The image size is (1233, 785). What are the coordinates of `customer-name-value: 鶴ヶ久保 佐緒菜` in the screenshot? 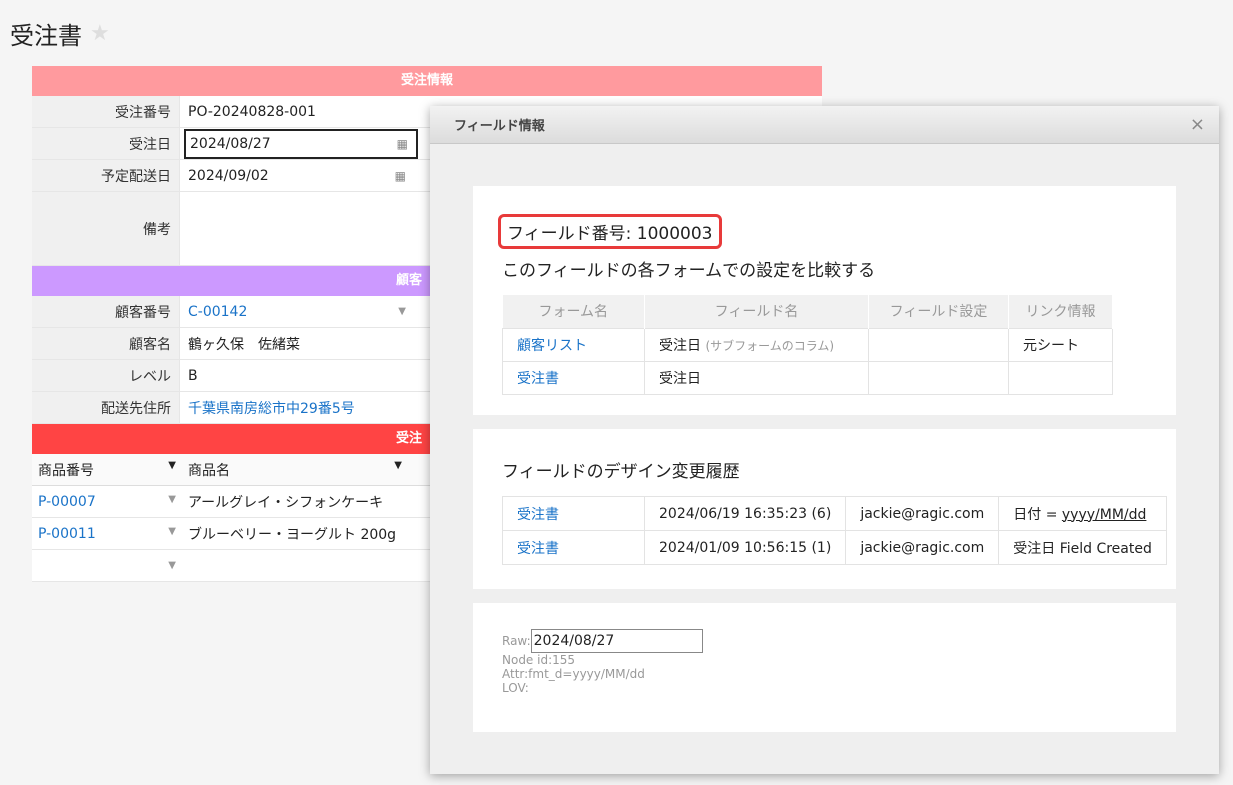 It's located at (244, 344).